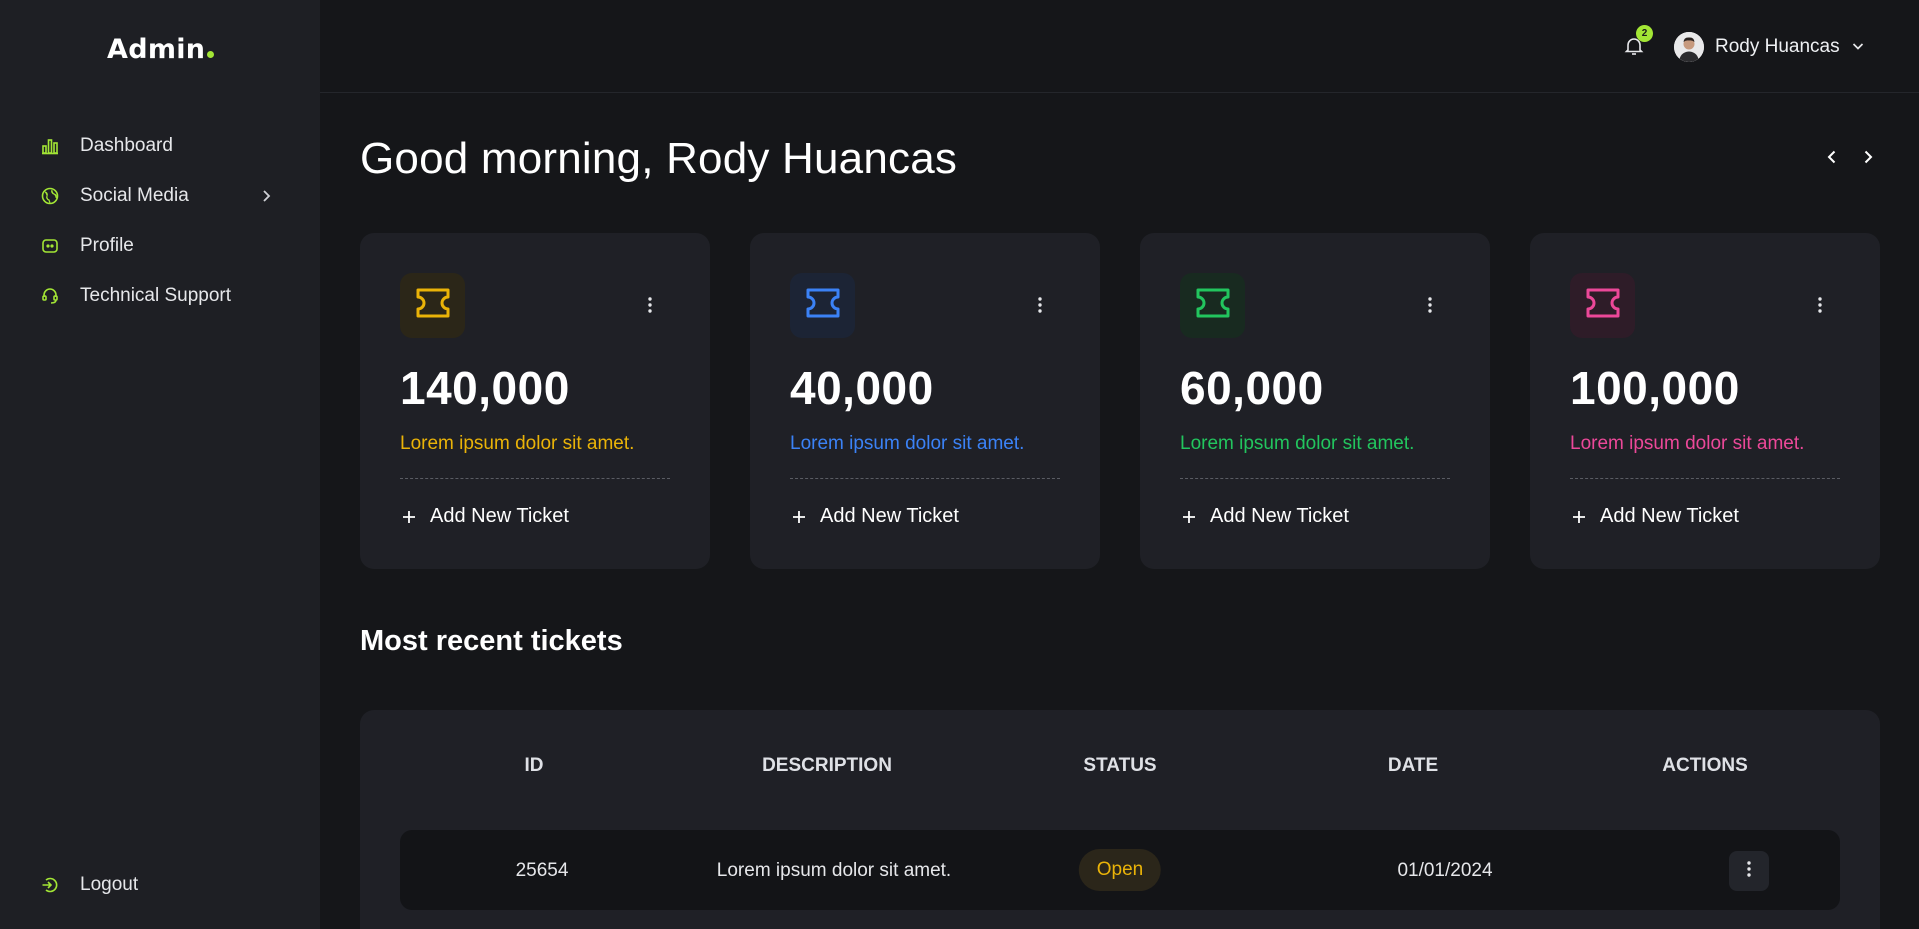 This screenshot has height=929, width=1919. I want to click on bar-chart-icon, so click(50, 146).